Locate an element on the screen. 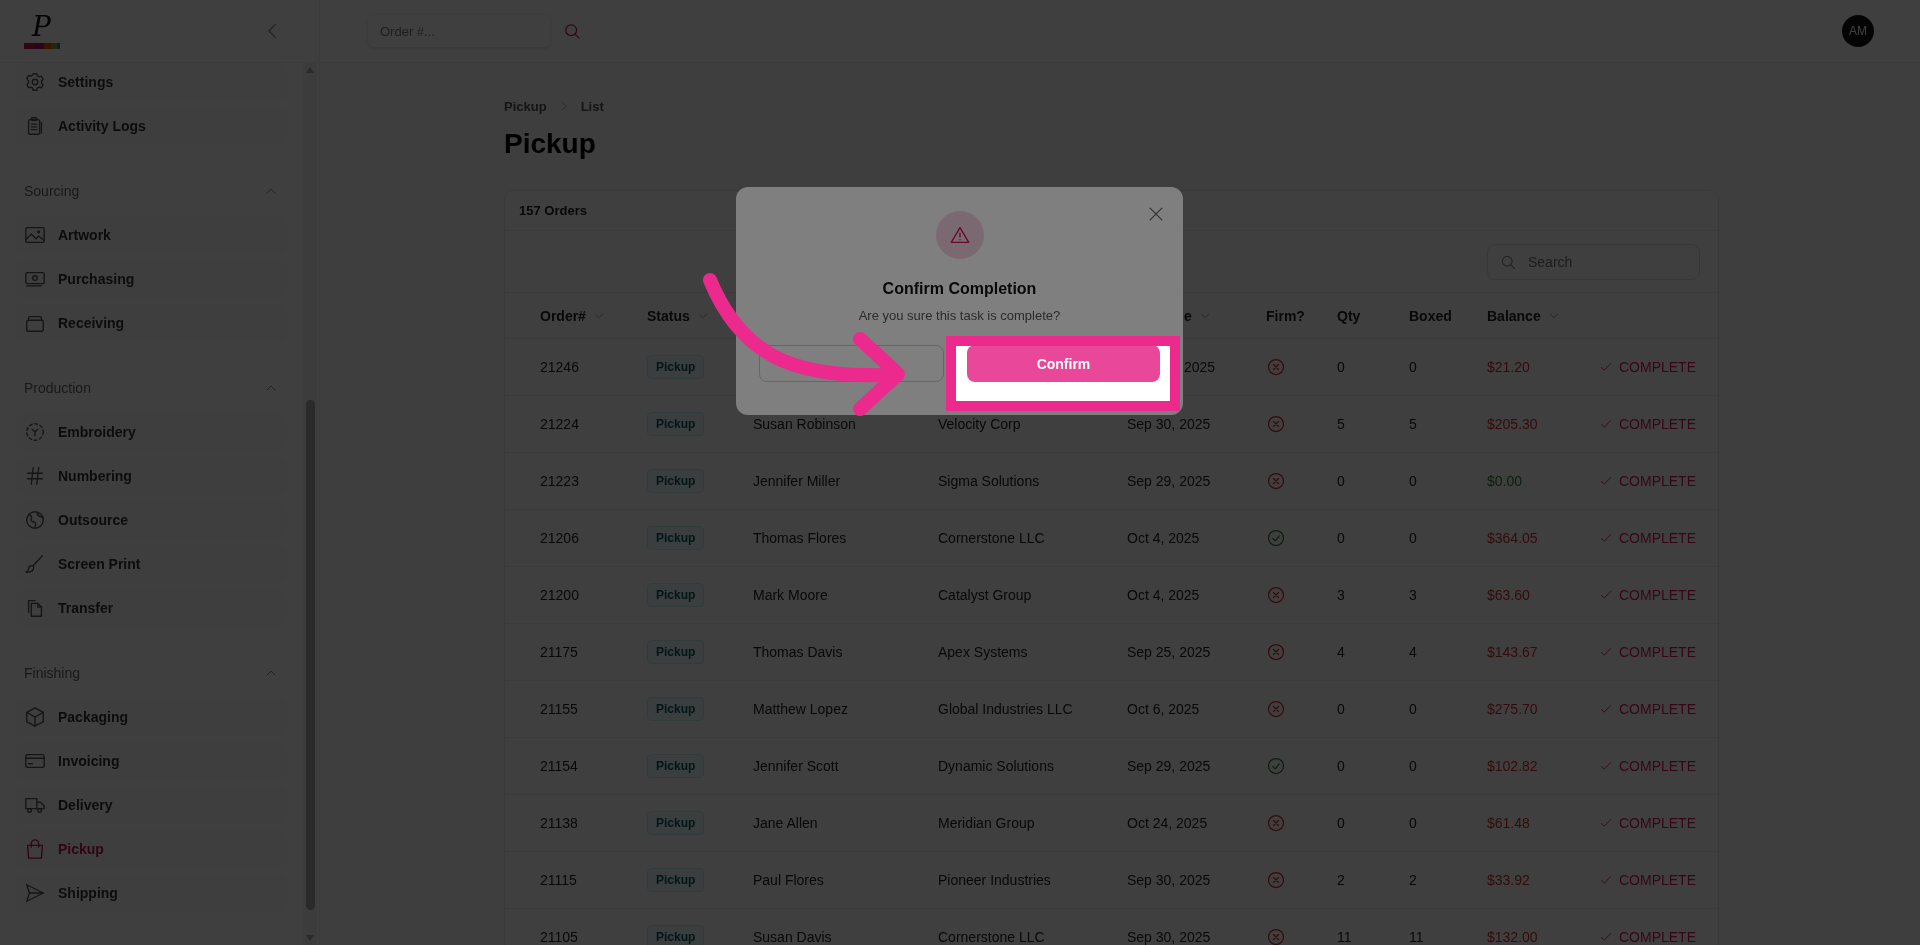 Image resolution: width=1920 pixels, height=945 pixels. logo-letter: P is located at coordinates (41, 27).